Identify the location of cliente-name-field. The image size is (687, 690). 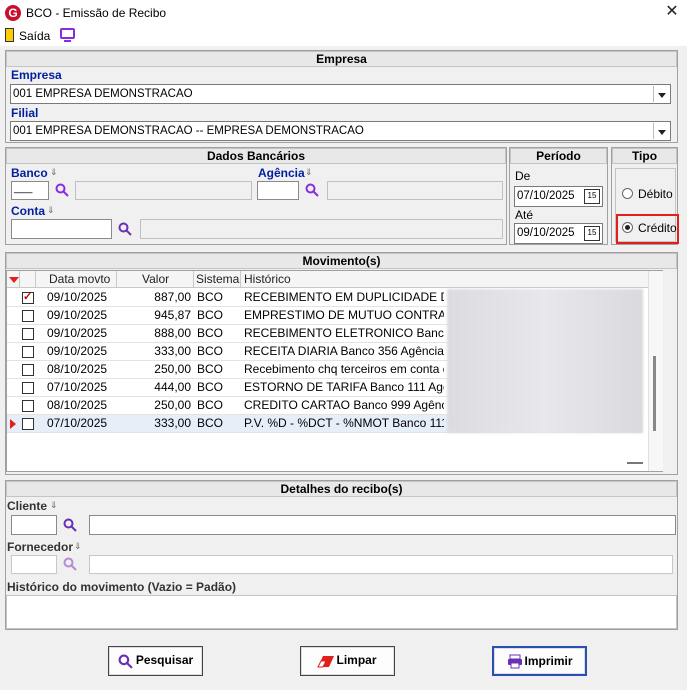
(382, 525).